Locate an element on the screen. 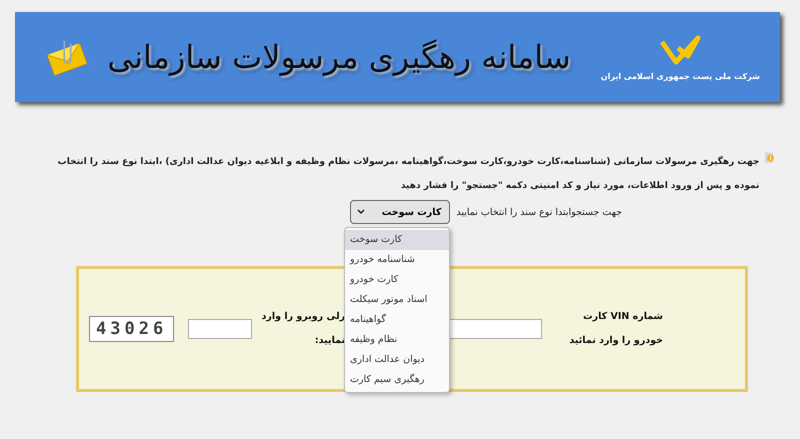  captcha-label: رلی روبرو را وارد نمایید: is located at coordinates (303, 329).